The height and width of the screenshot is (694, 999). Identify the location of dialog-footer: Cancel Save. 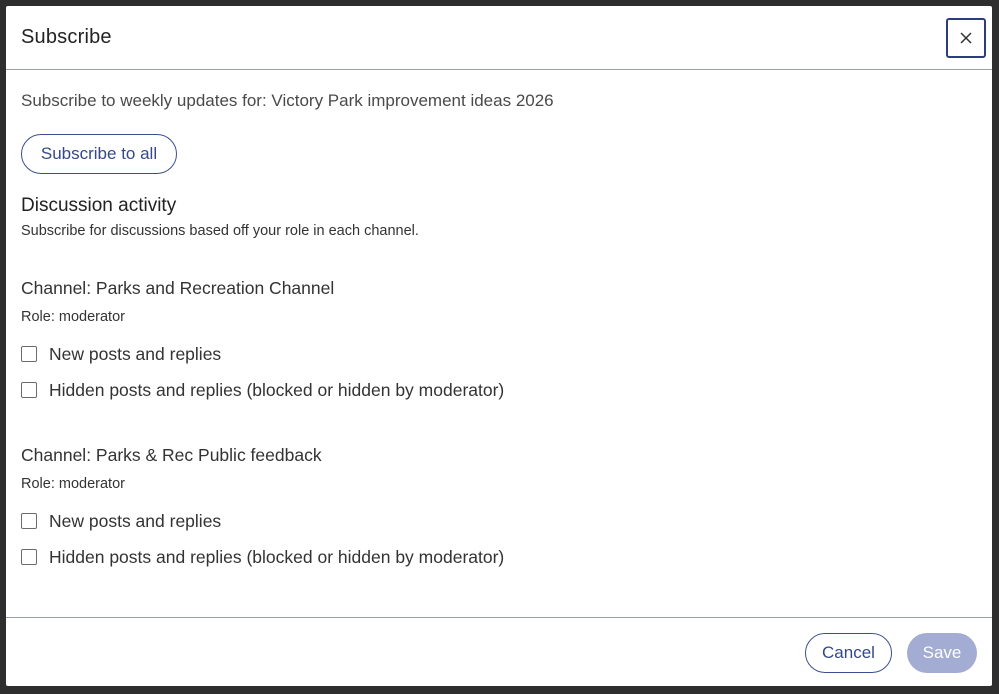
(499, 651).